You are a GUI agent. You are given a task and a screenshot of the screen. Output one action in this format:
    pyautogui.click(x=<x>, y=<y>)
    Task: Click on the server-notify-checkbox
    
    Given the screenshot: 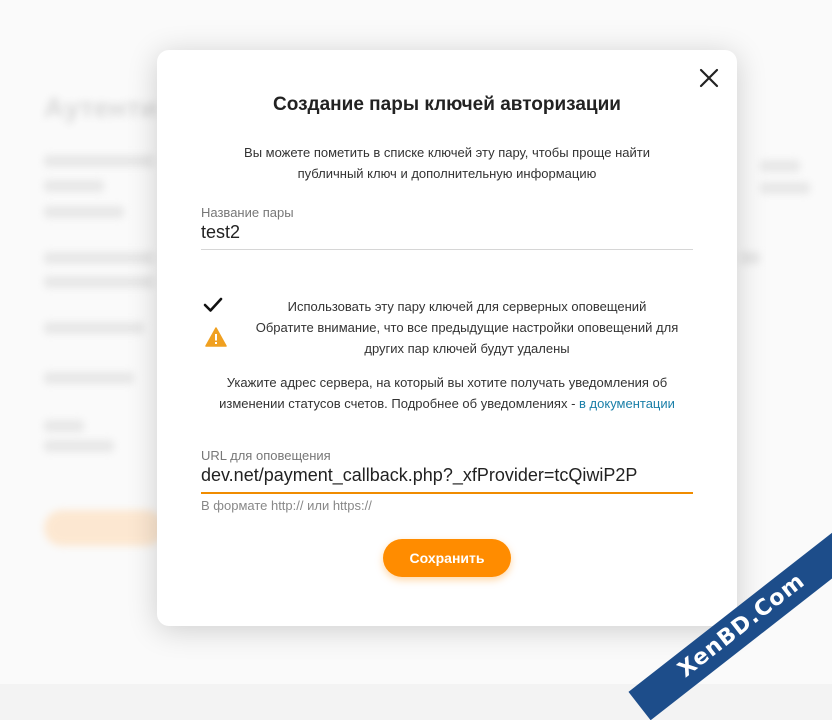 What is the action you would take?
    pyautogui.click(x=213, y=305)
    